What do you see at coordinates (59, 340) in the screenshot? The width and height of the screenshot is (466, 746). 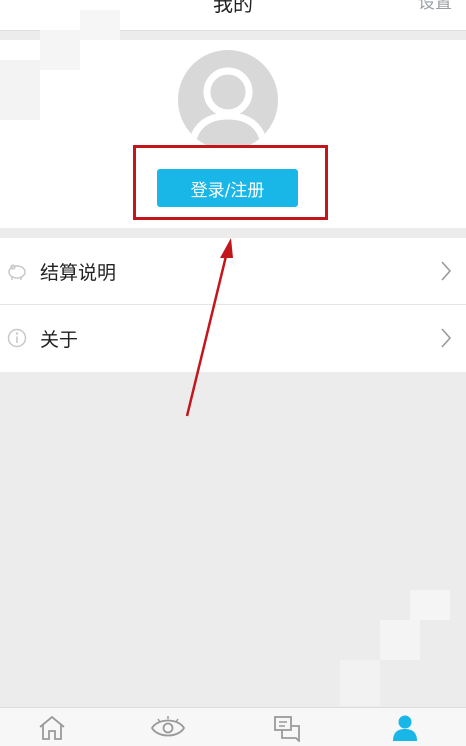 I see `menu-item-label: 关于` at bounding box center [59, 340].